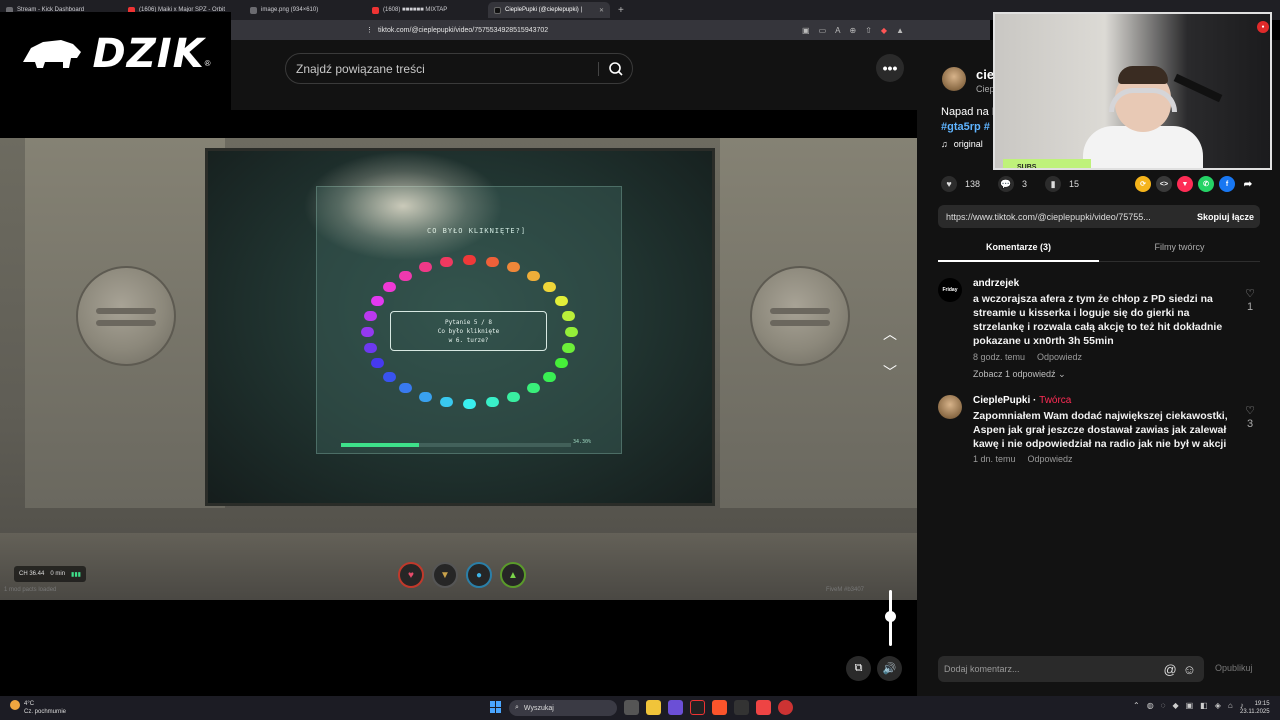 The image size is (1280, 720). Describe the element at coordinates (1164, 184) in the screenshot. I see `embed-icon: <>` at that location.